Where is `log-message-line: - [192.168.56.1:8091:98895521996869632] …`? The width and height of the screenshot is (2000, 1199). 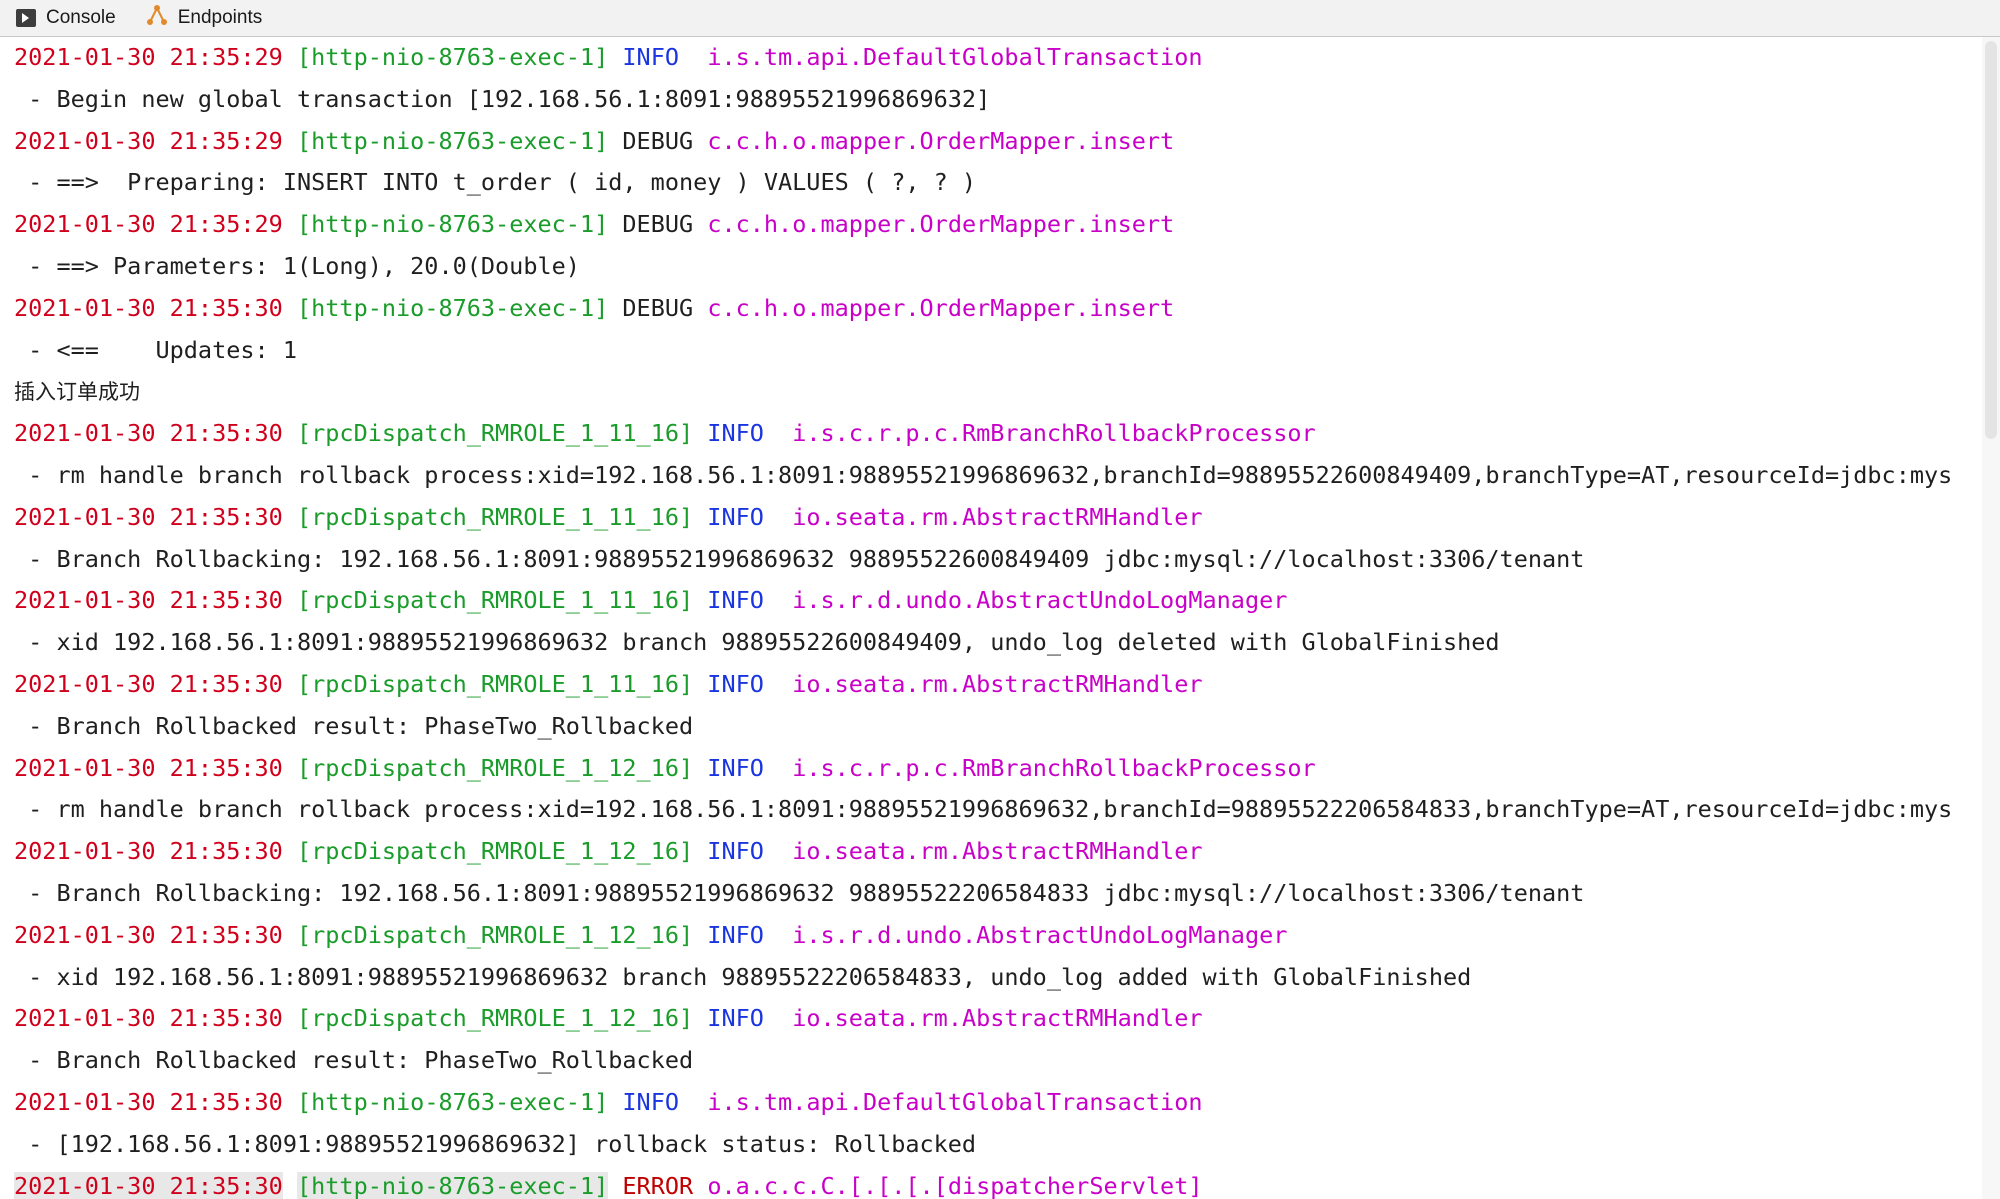 log-message-line: - [192.168.56.1:8091:98895521996869632] … is located at coordinates (991, 1145).